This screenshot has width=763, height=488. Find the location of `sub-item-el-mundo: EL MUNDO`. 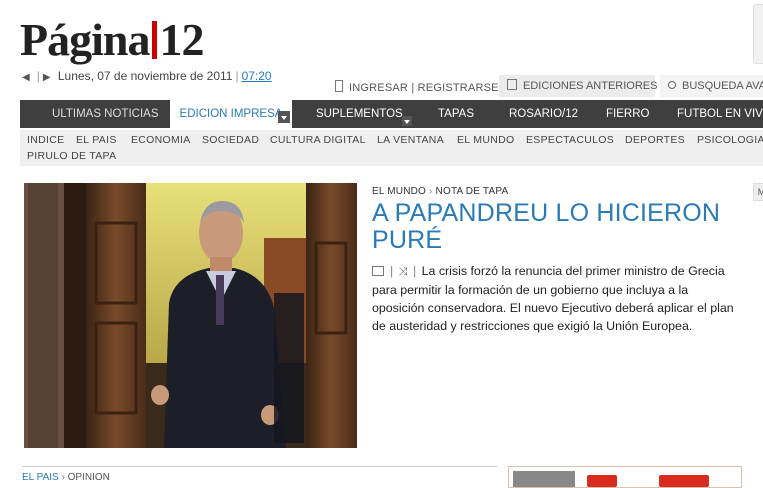

sub-item-el-mundo: EL MUNDO is located at coordinates (485, 140).